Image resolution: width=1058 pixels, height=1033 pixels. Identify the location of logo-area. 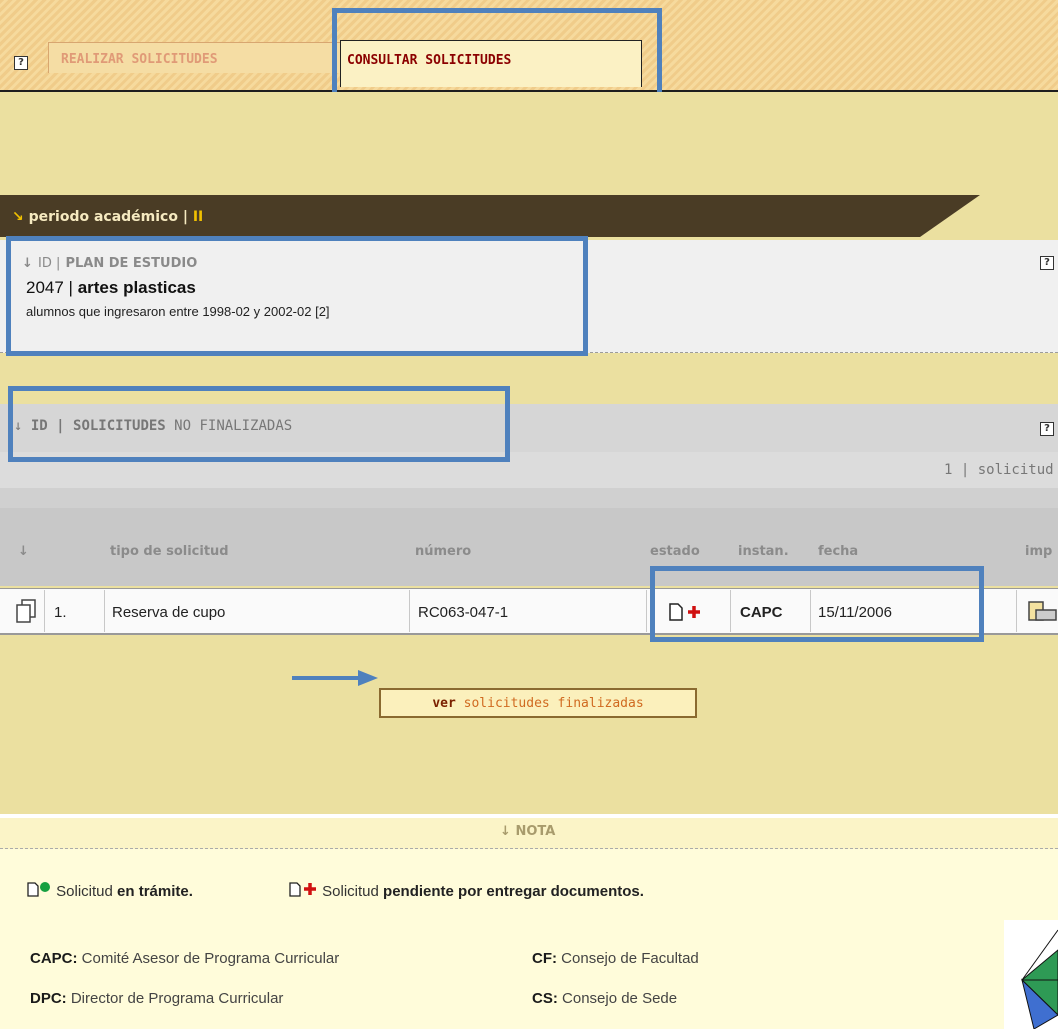
(1031, 975).